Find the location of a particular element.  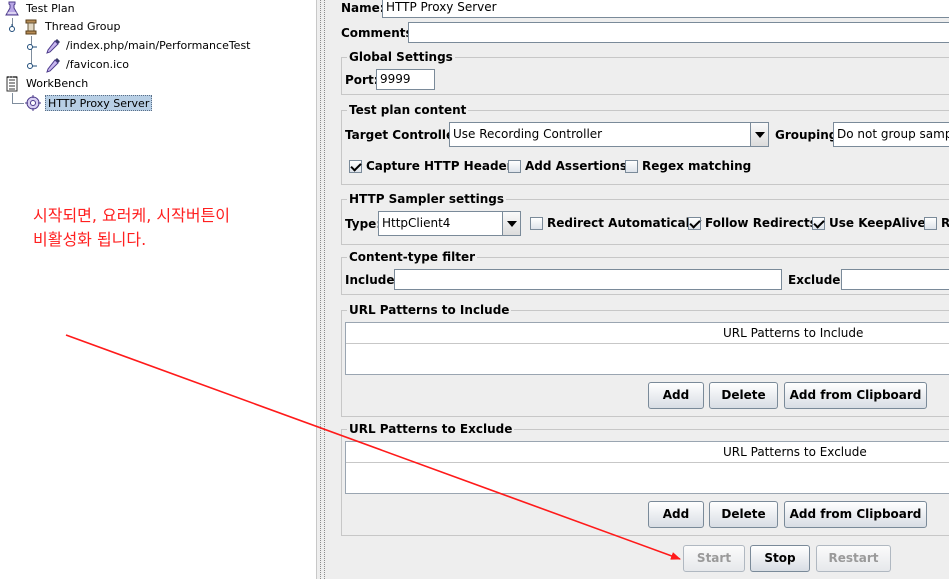

sampler-type-value: HttpClient4 is located at coordinates (416, 223).